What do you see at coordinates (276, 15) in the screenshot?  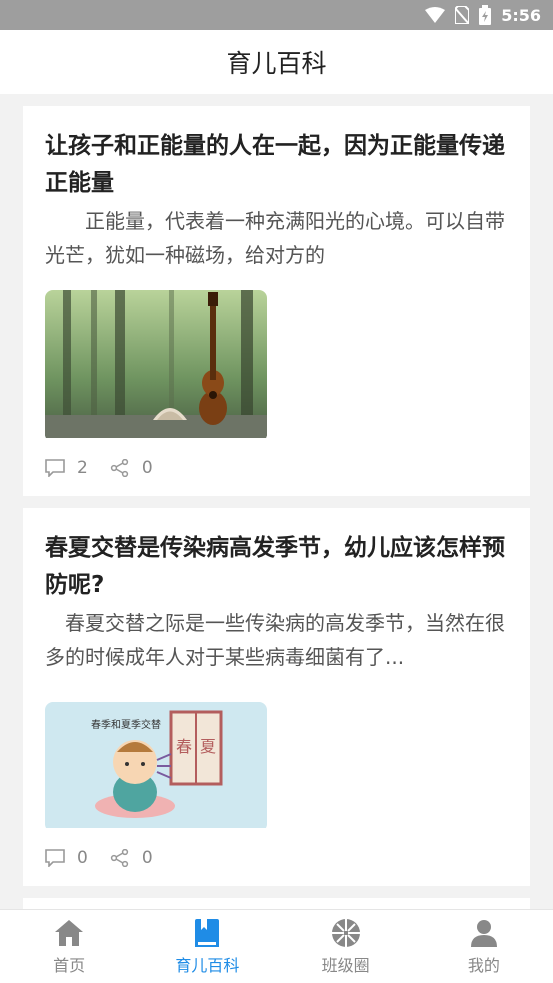 I see `status-bar: 5:56` at bounding box center [276, 15].